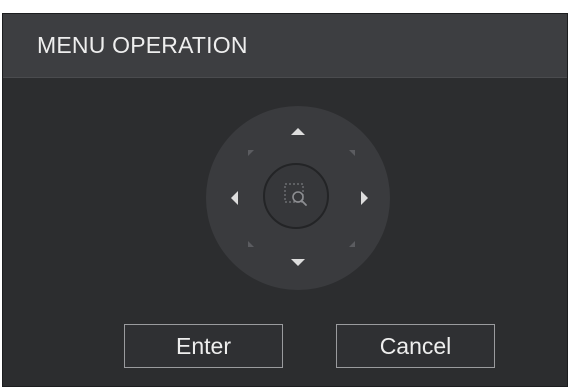  I want to click on nav-center-zoom-button, so click(296, 196).